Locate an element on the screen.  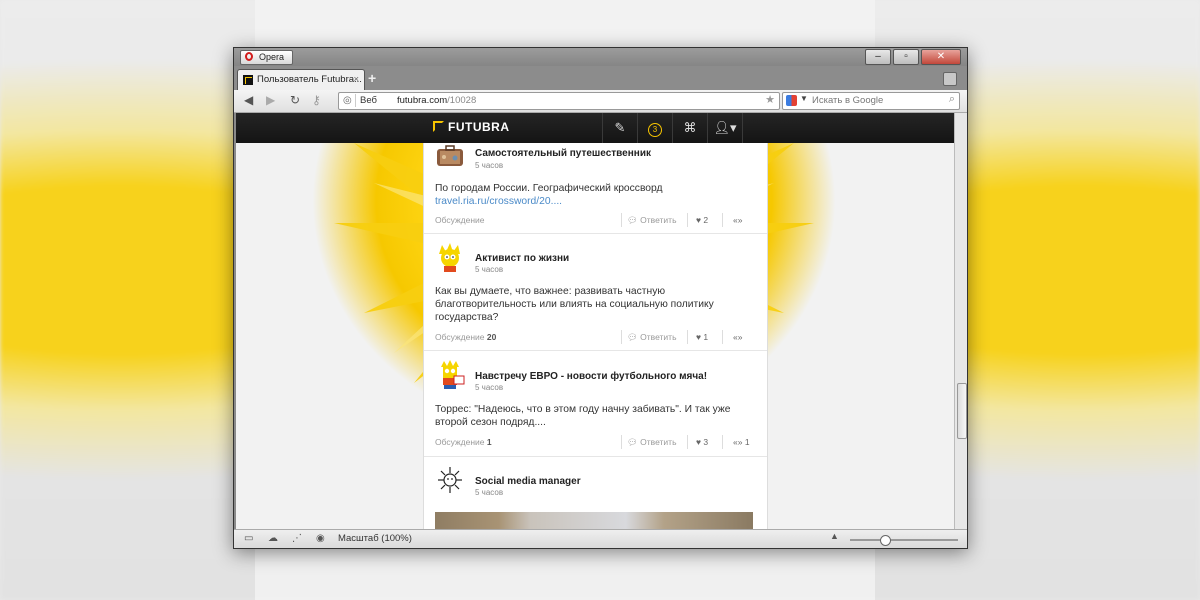
post-image is located at coordinates (594, 520).